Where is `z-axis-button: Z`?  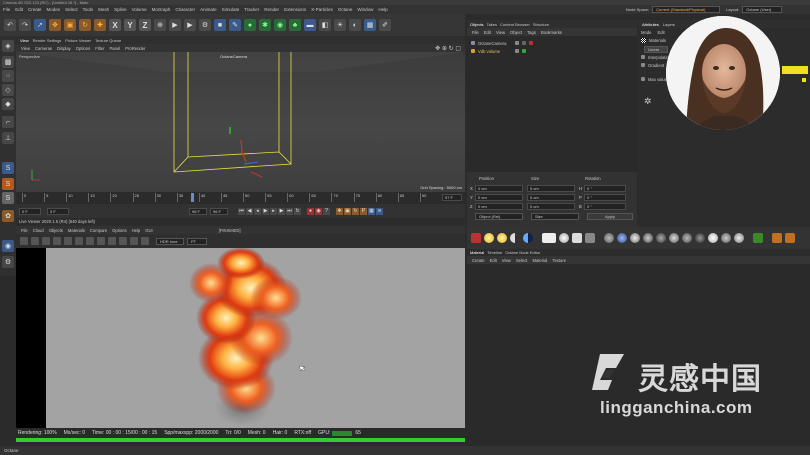
z-axis-button: Z is located at coordinates (145, 25).